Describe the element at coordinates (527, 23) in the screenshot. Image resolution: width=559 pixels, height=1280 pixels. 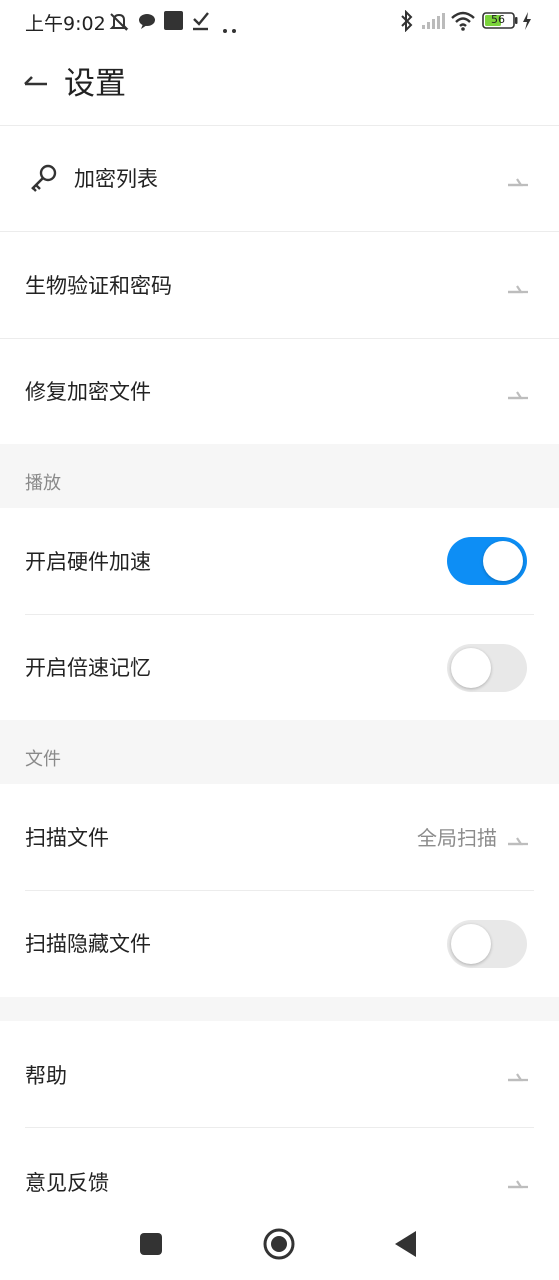
I see `charging-icon` at that location.